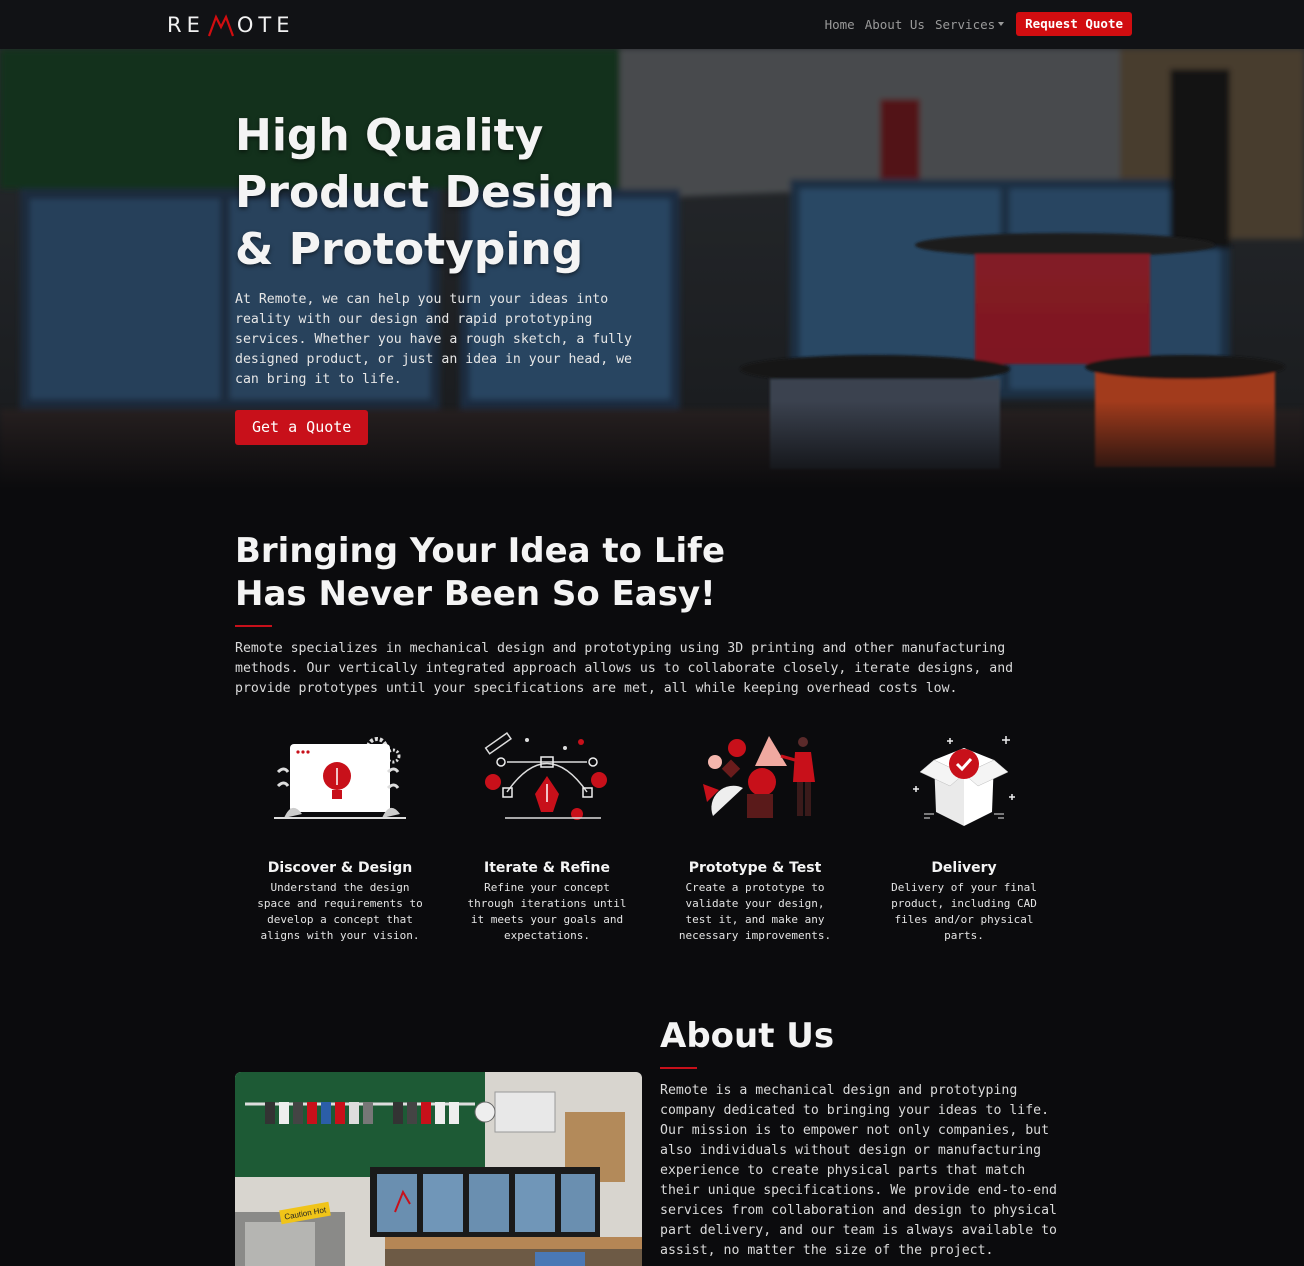  I want to click on step-title: Prototype & Test, so click(755, 868).